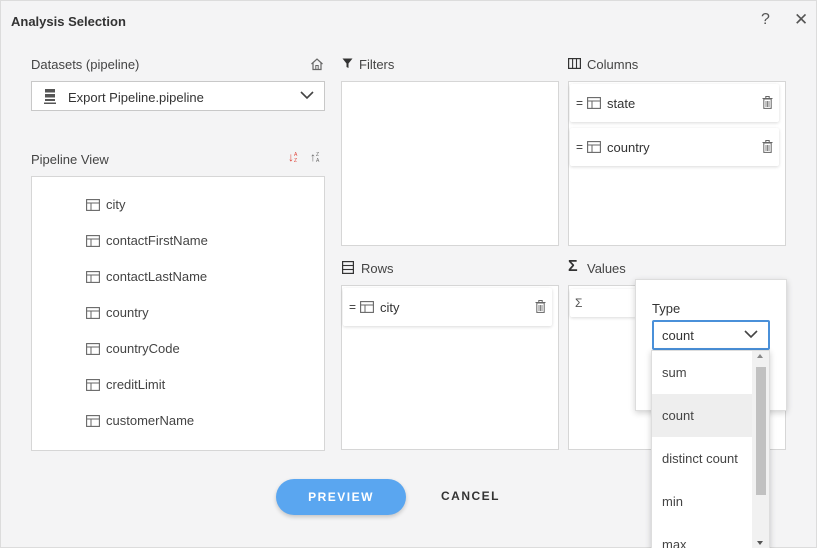  I want to click on dialog-title: Analysis Selection, so click(68, 21).